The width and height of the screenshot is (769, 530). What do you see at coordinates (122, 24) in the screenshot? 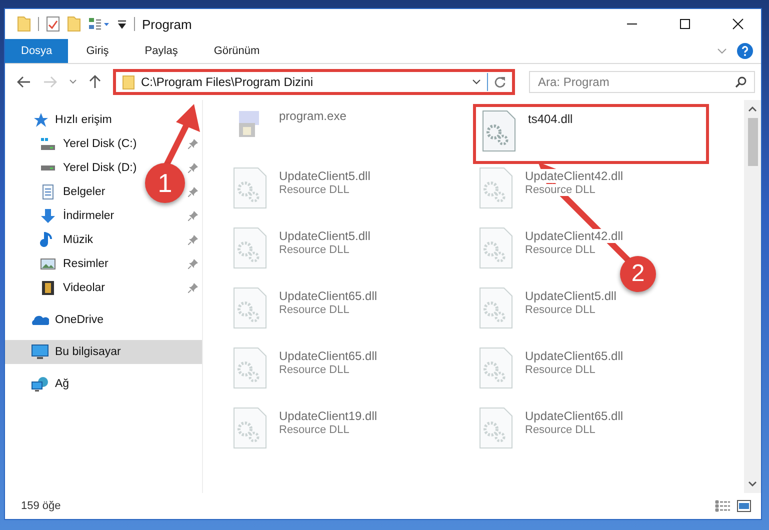
I see `customize-toolbar-icon` at bounding box center [122, 24].